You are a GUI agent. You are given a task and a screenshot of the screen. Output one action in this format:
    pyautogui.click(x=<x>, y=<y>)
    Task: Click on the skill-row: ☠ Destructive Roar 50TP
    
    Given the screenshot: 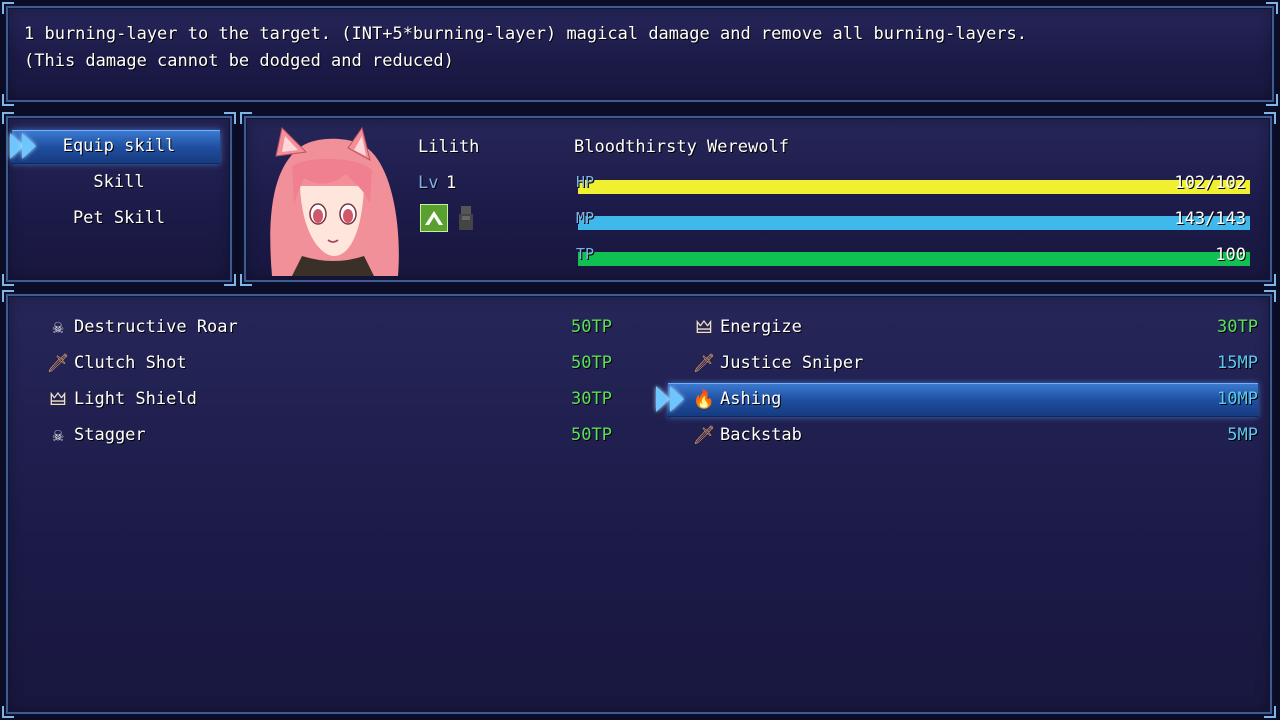 What is the action you would take?
    pyautogui.click(x=329, y=328)
    